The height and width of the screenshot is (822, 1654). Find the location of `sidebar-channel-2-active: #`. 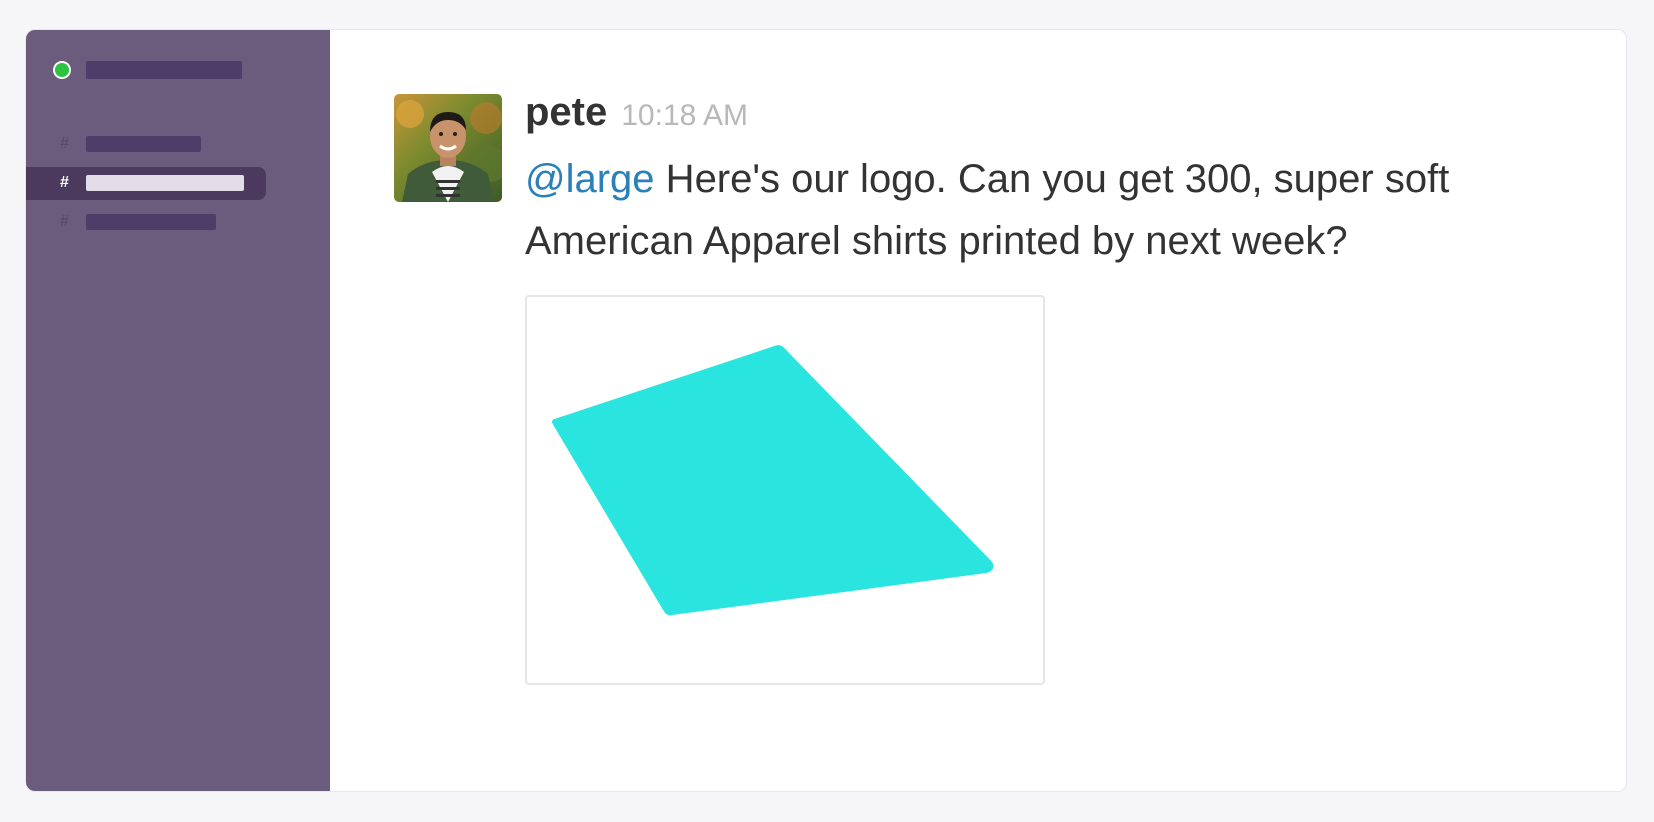

sidebar-channel-2-active: # is located at coordinates (146, 183).